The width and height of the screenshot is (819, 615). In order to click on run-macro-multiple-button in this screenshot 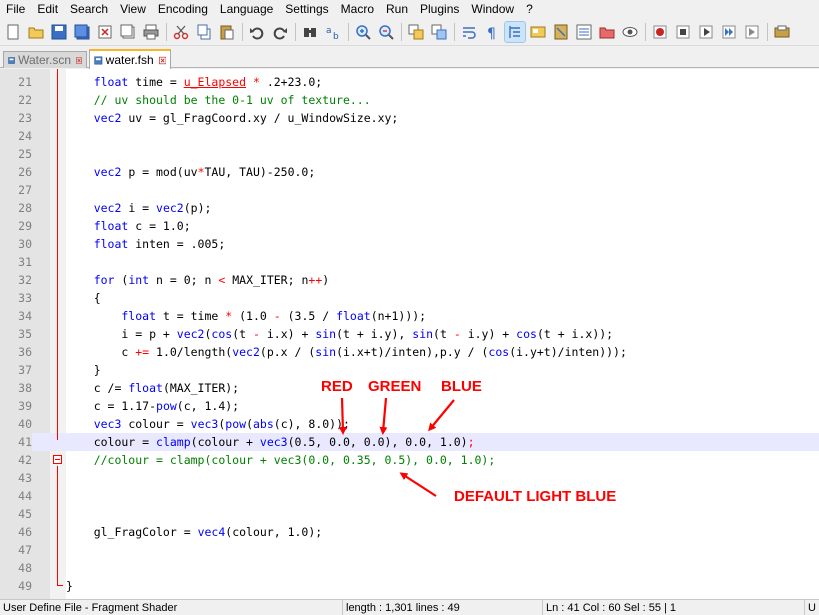, I will do `click(729, 32)`.